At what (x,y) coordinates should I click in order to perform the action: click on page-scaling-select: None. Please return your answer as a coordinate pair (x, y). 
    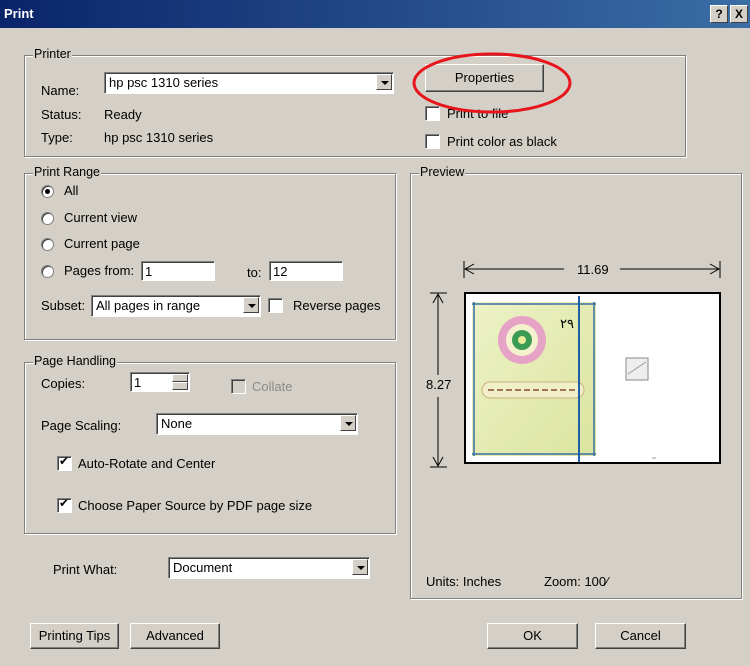
    Looking at the image, I should click on (257, 424).